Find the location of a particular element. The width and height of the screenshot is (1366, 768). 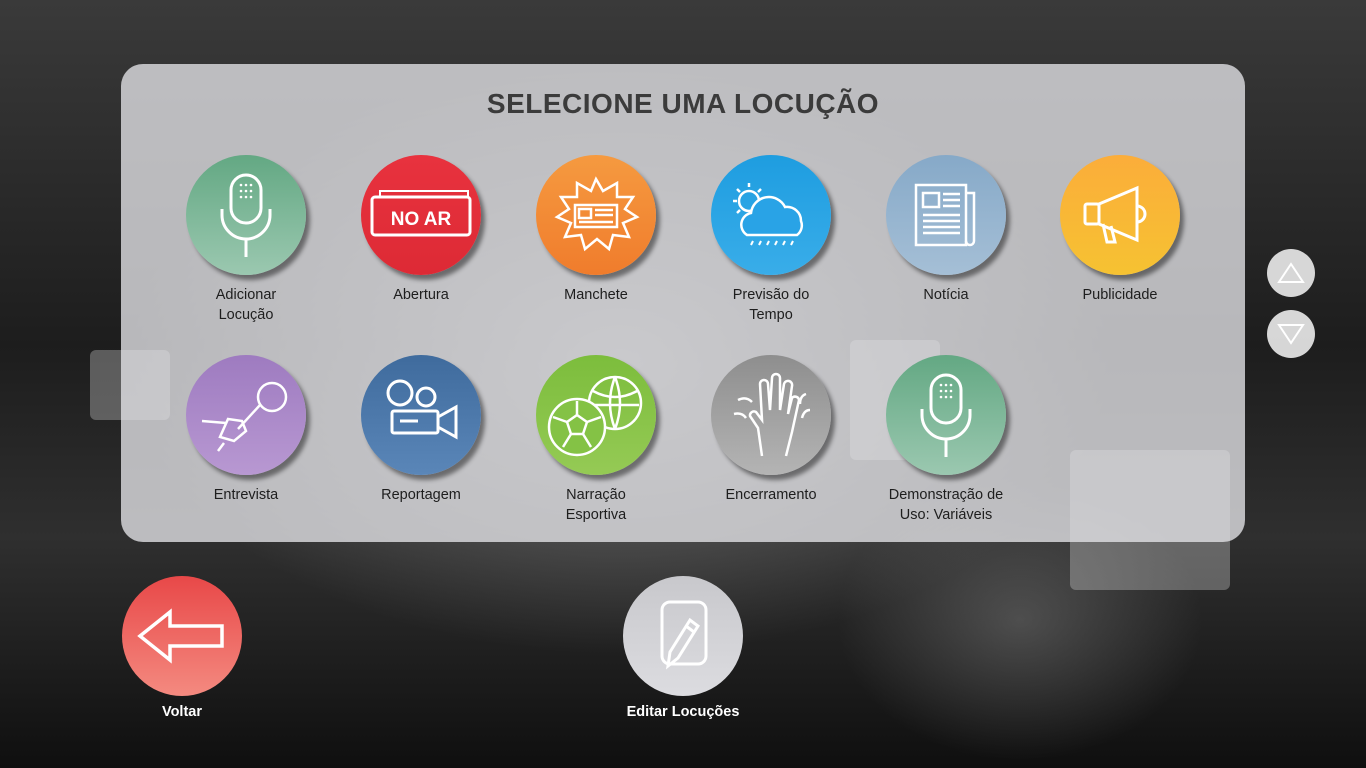

headline-burst-icon is located at coordinates (596, 215).